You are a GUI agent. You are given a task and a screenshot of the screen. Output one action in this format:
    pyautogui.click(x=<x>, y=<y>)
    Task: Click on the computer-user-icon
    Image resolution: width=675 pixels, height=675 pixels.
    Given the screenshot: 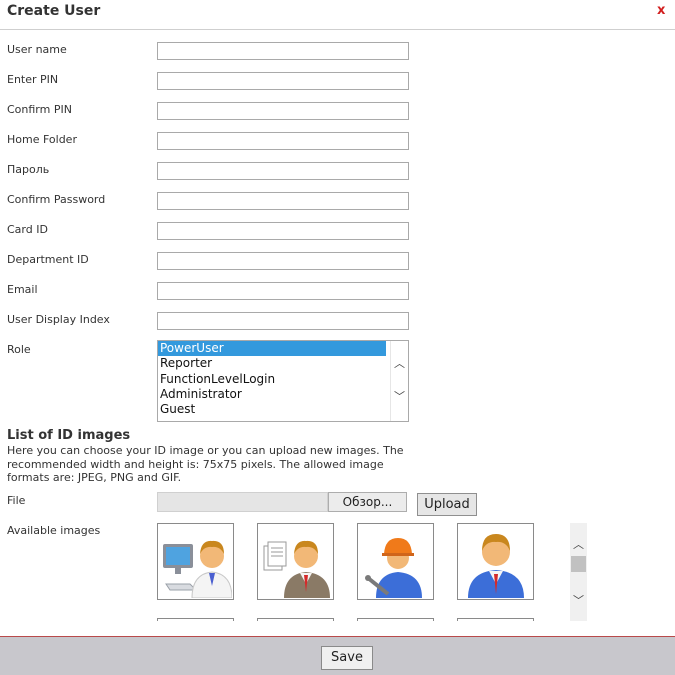 What is the action you would take?
    pyautogui.click(x=197, y=569)
    